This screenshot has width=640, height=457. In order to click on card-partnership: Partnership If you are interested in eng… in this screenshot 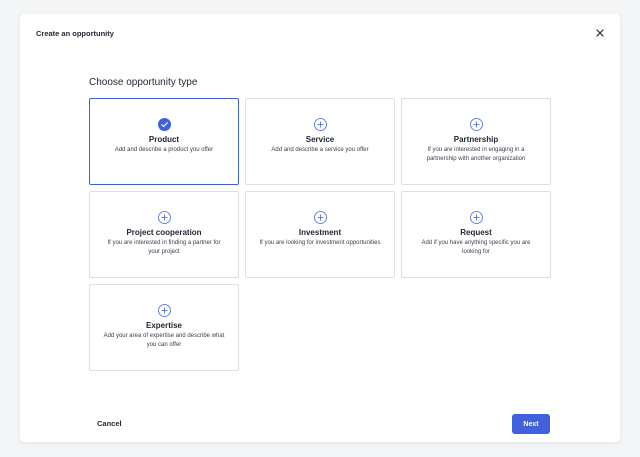, I will do `click(476, 141)`.